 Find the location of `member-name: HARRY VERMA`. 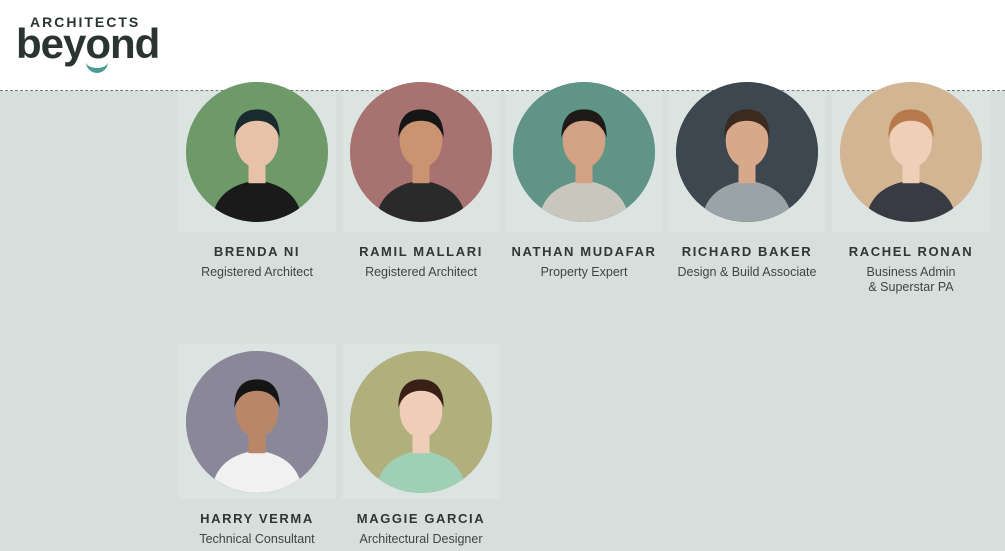

member-name: HARRY VERMA is located at coordinates (257, 518).